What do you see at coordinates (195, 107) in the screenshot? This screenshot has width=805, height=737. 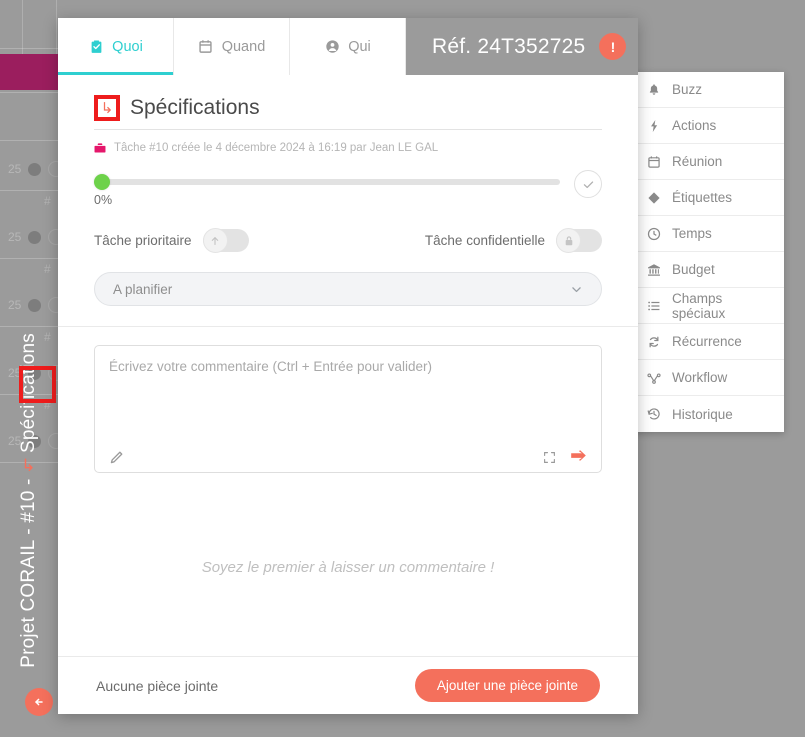 I see `page-title: Spécifications` at bounding box center [195, 107].